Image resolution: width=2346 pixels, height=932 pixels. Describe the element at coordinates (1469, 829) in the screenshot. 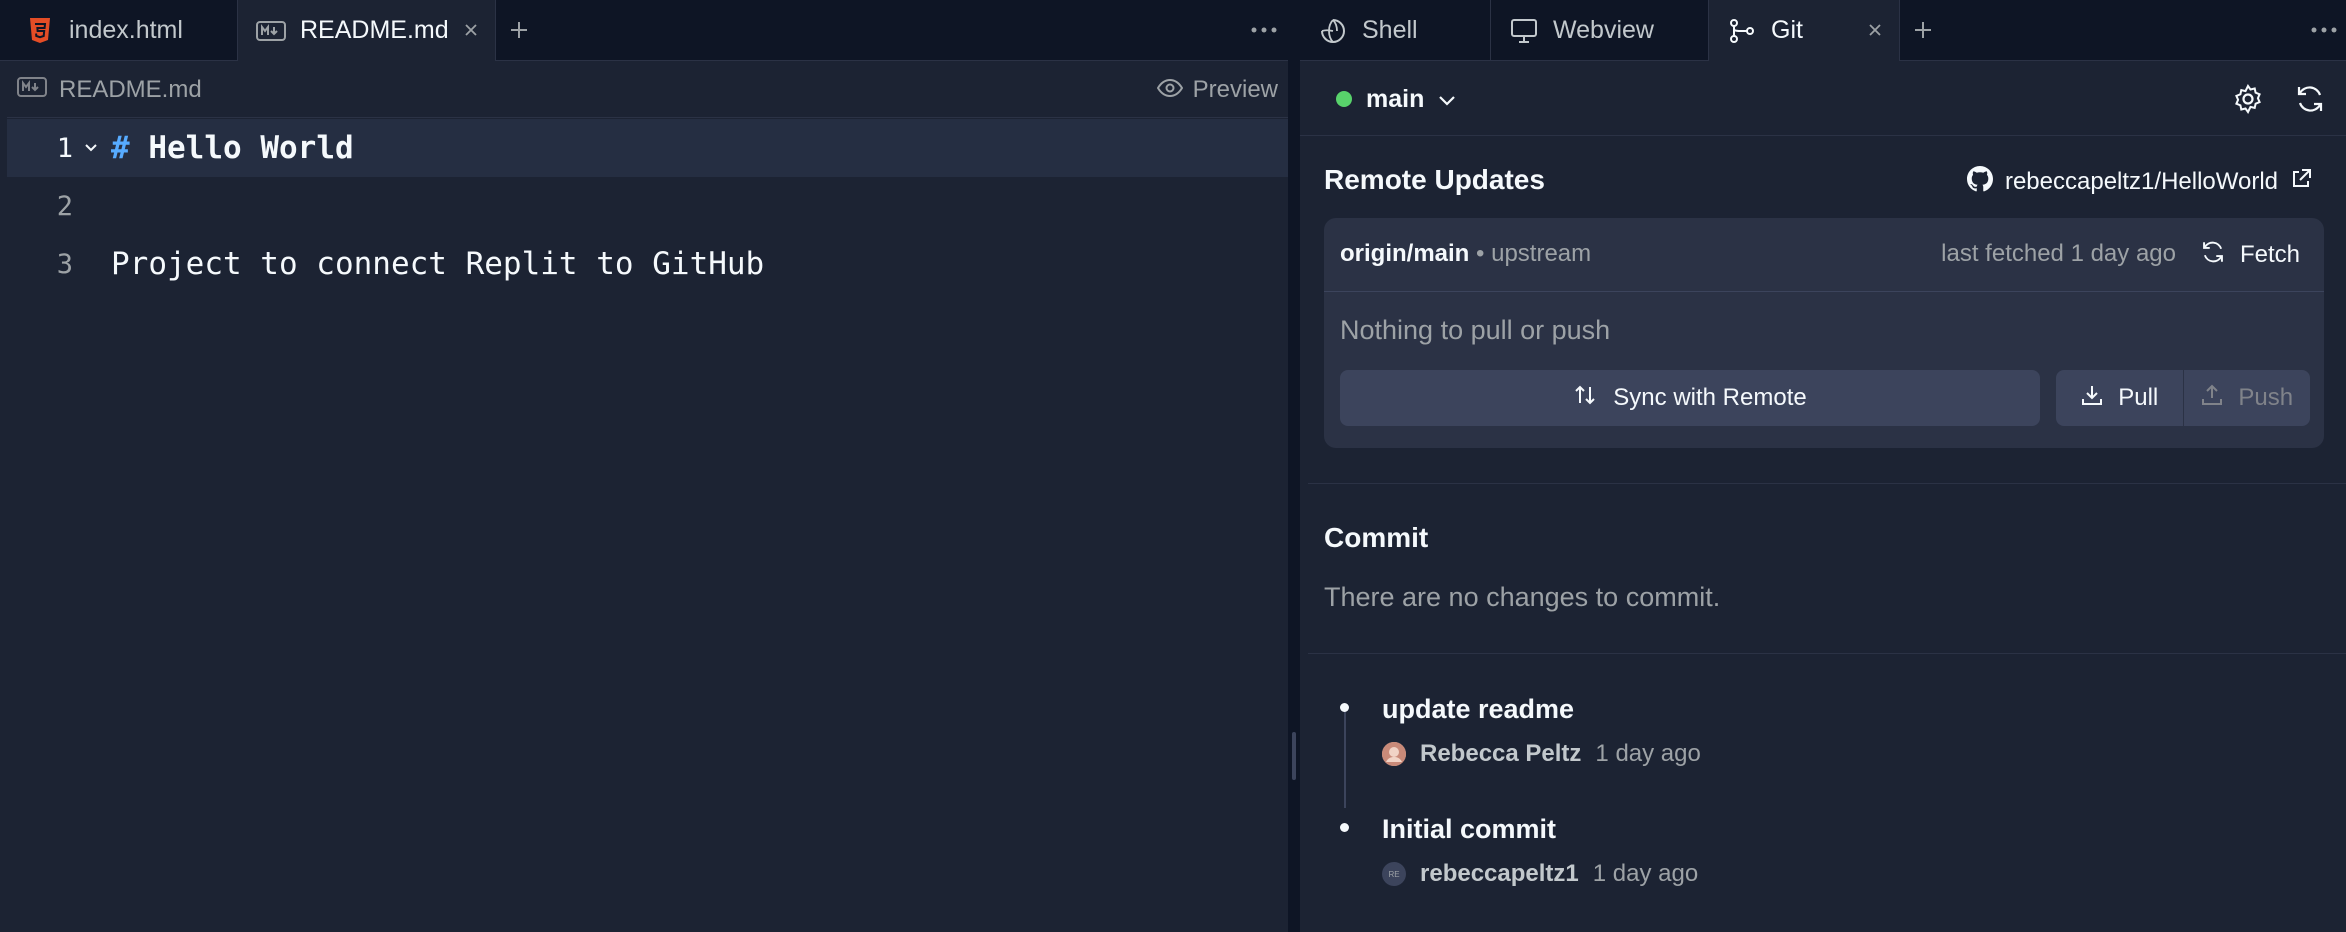

I see `commit-message: Initial commit` at that location.